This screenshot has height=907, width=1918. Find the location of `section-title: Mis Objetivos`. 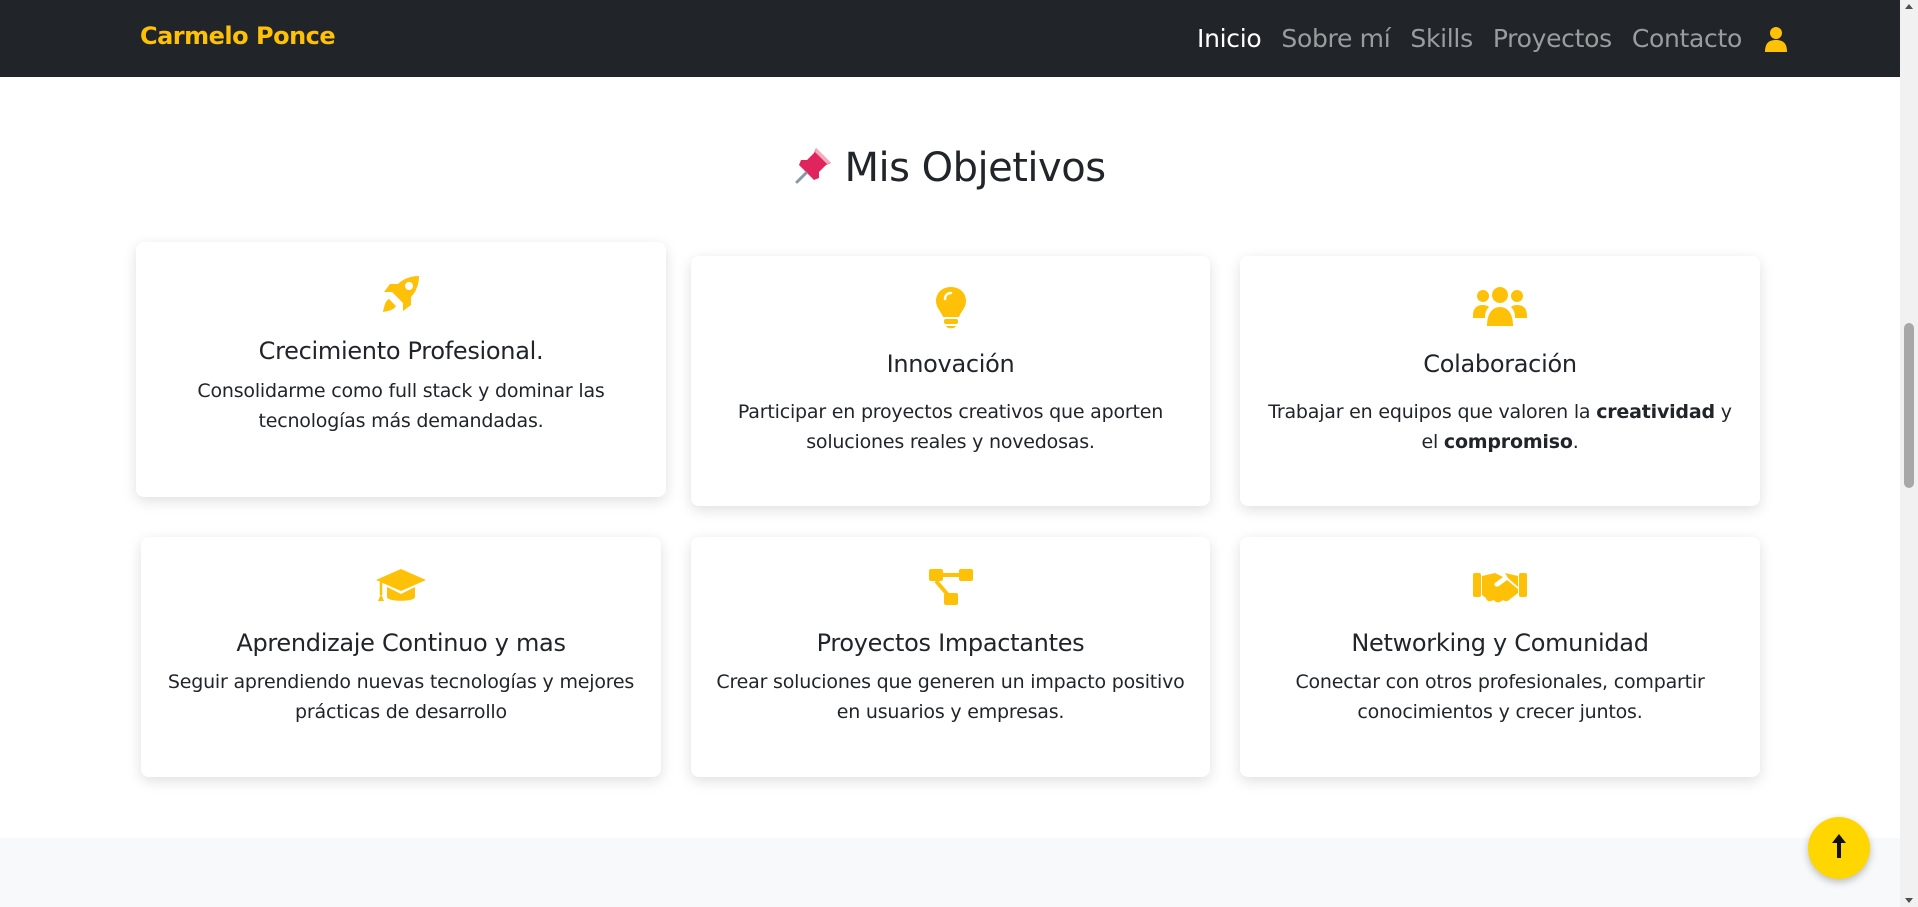

section-title: Mis Objetivos is located at coordinates (950, 170).